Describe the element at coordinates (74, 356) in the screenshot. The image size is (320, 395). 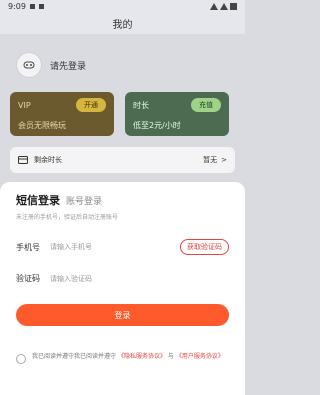
I see `agreement-prefix: 我已阅读并遵守我已阅读并遵守` at that location.